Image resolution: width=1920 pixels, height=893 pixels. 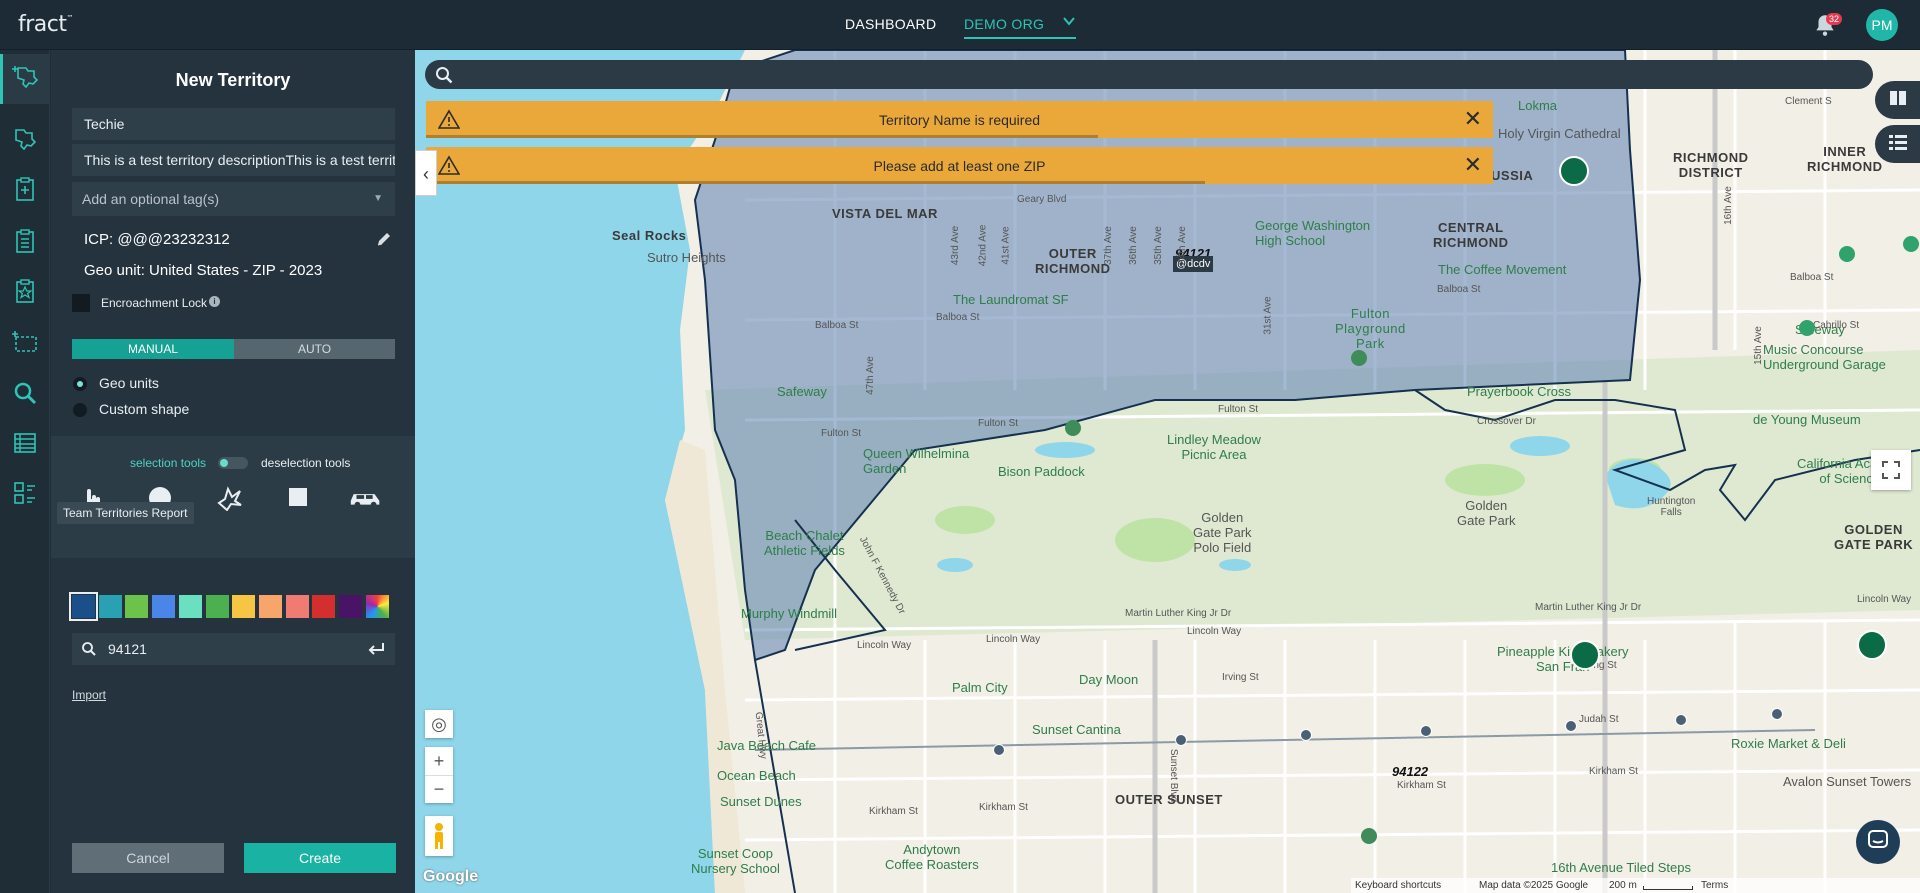 What do you see at coordinates (1882, 25) in the screenshot?
I see `user-avatar: PM` at bounding box center [1882, 25].